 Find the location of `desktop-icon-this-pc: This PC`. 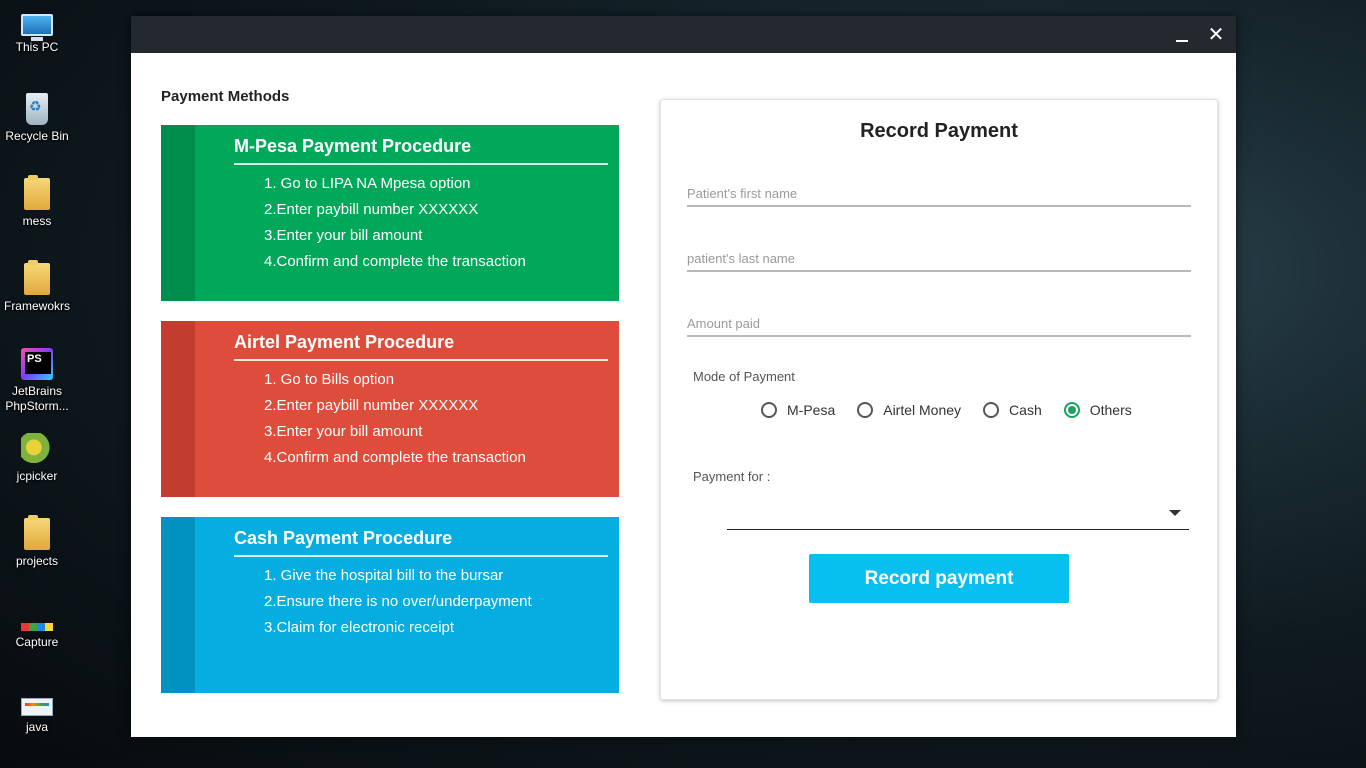

desktop-icon-this-pc: This PC is located at coordinates (37, 31).